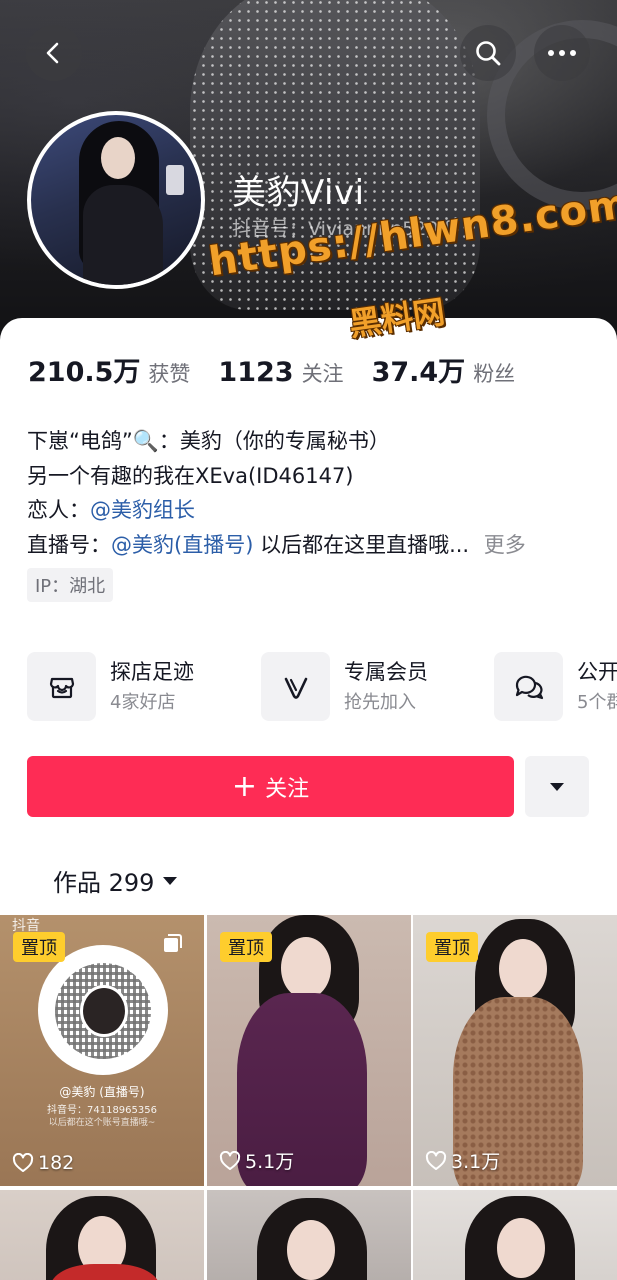 This screenshot has height=1280, width=617. What do you see at coordinates (298, 193) in the screenshot?
I see `nickname: 美豹Vivi` at bounding box center [298, 193].